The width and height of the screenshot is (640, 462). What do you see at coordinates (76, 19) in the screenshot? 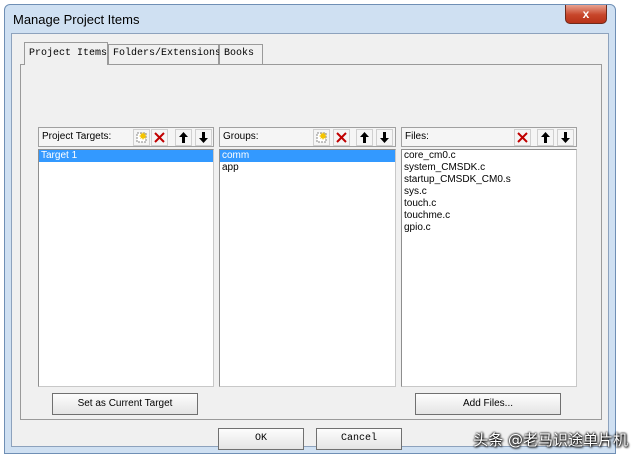
I see `window-title: Manage Project Items` at bounding box center [76, 19].